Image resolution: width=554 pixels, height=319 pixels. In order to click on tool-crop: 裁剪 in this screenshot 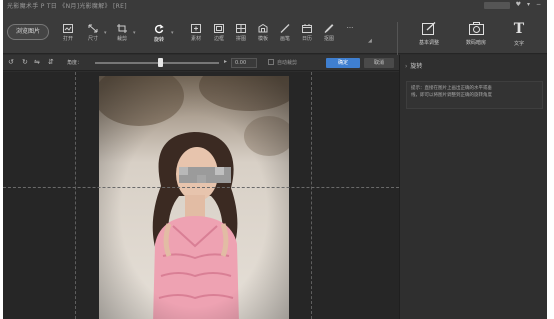, I will do `click(122, 37)`.